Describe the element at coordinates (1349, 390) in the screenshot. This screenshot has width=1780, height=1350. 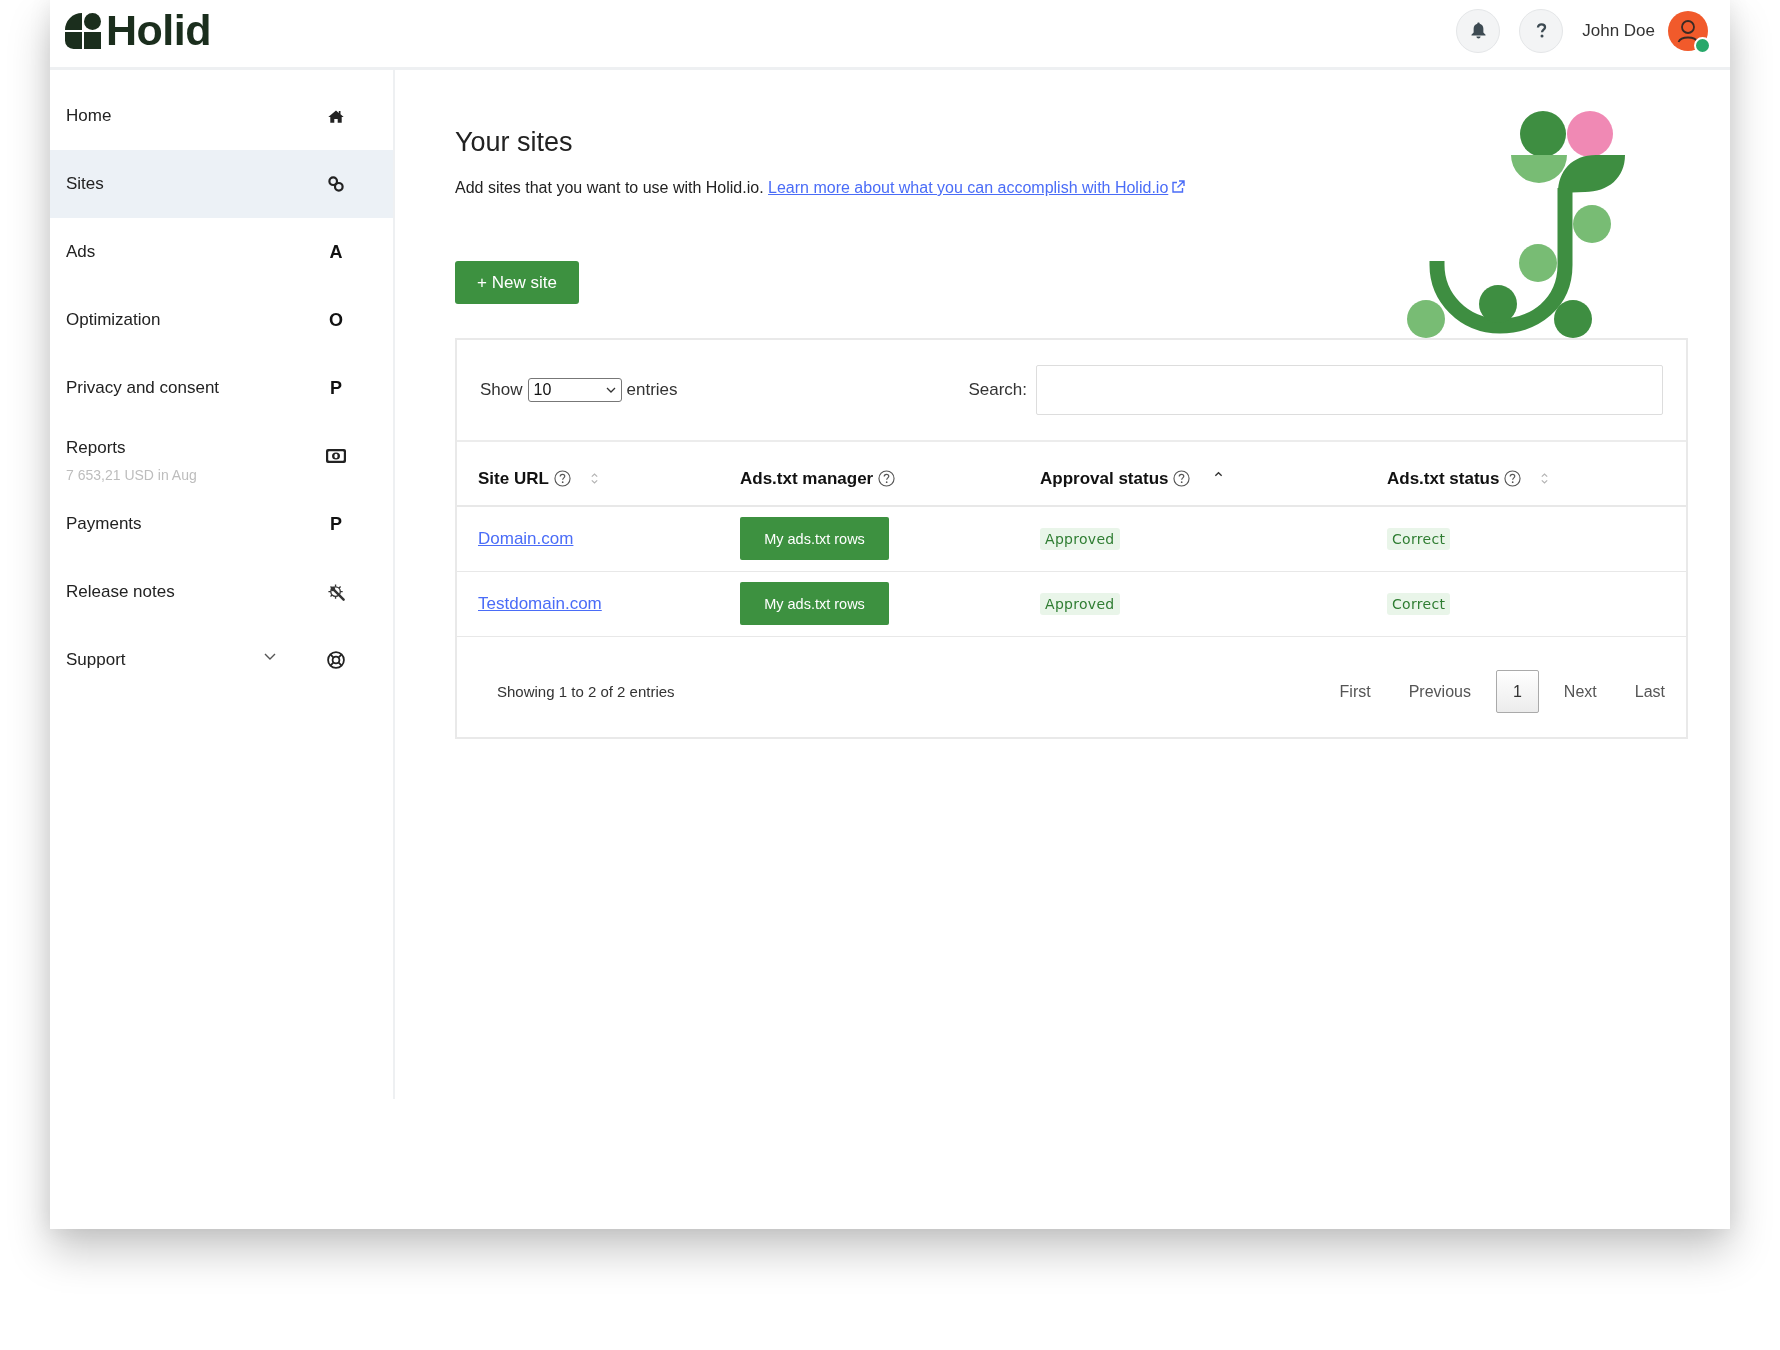
I see `search-field` at that location.